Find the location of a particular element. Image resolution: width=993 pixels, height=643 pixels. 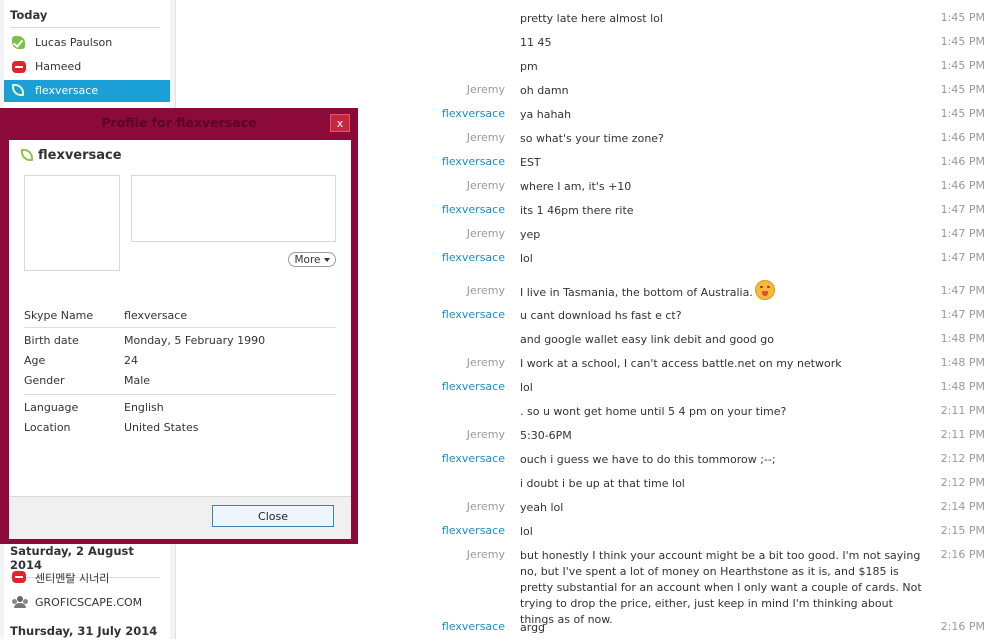

message-text: argg is located at coordinates (533, 627).